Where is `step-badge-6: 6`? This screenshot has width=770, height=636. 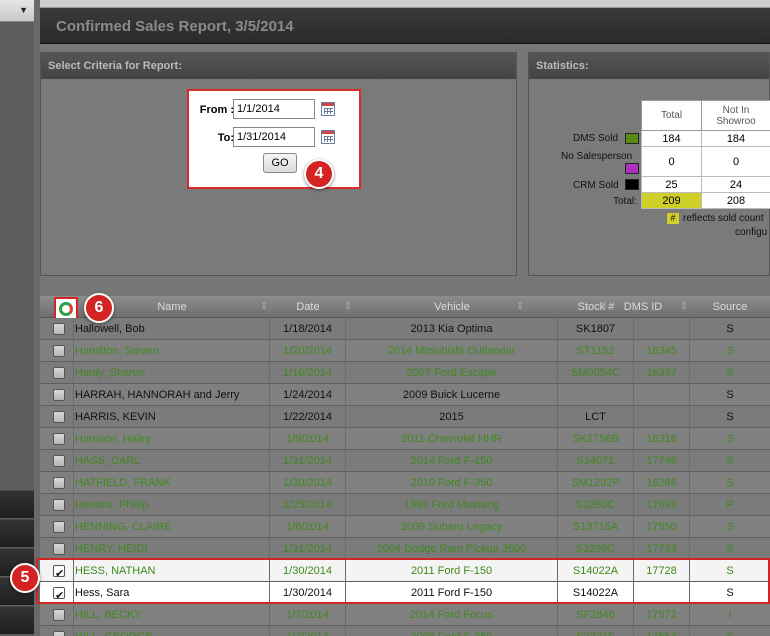 step-badge-6: 6 is located at coordinates (99, 308).